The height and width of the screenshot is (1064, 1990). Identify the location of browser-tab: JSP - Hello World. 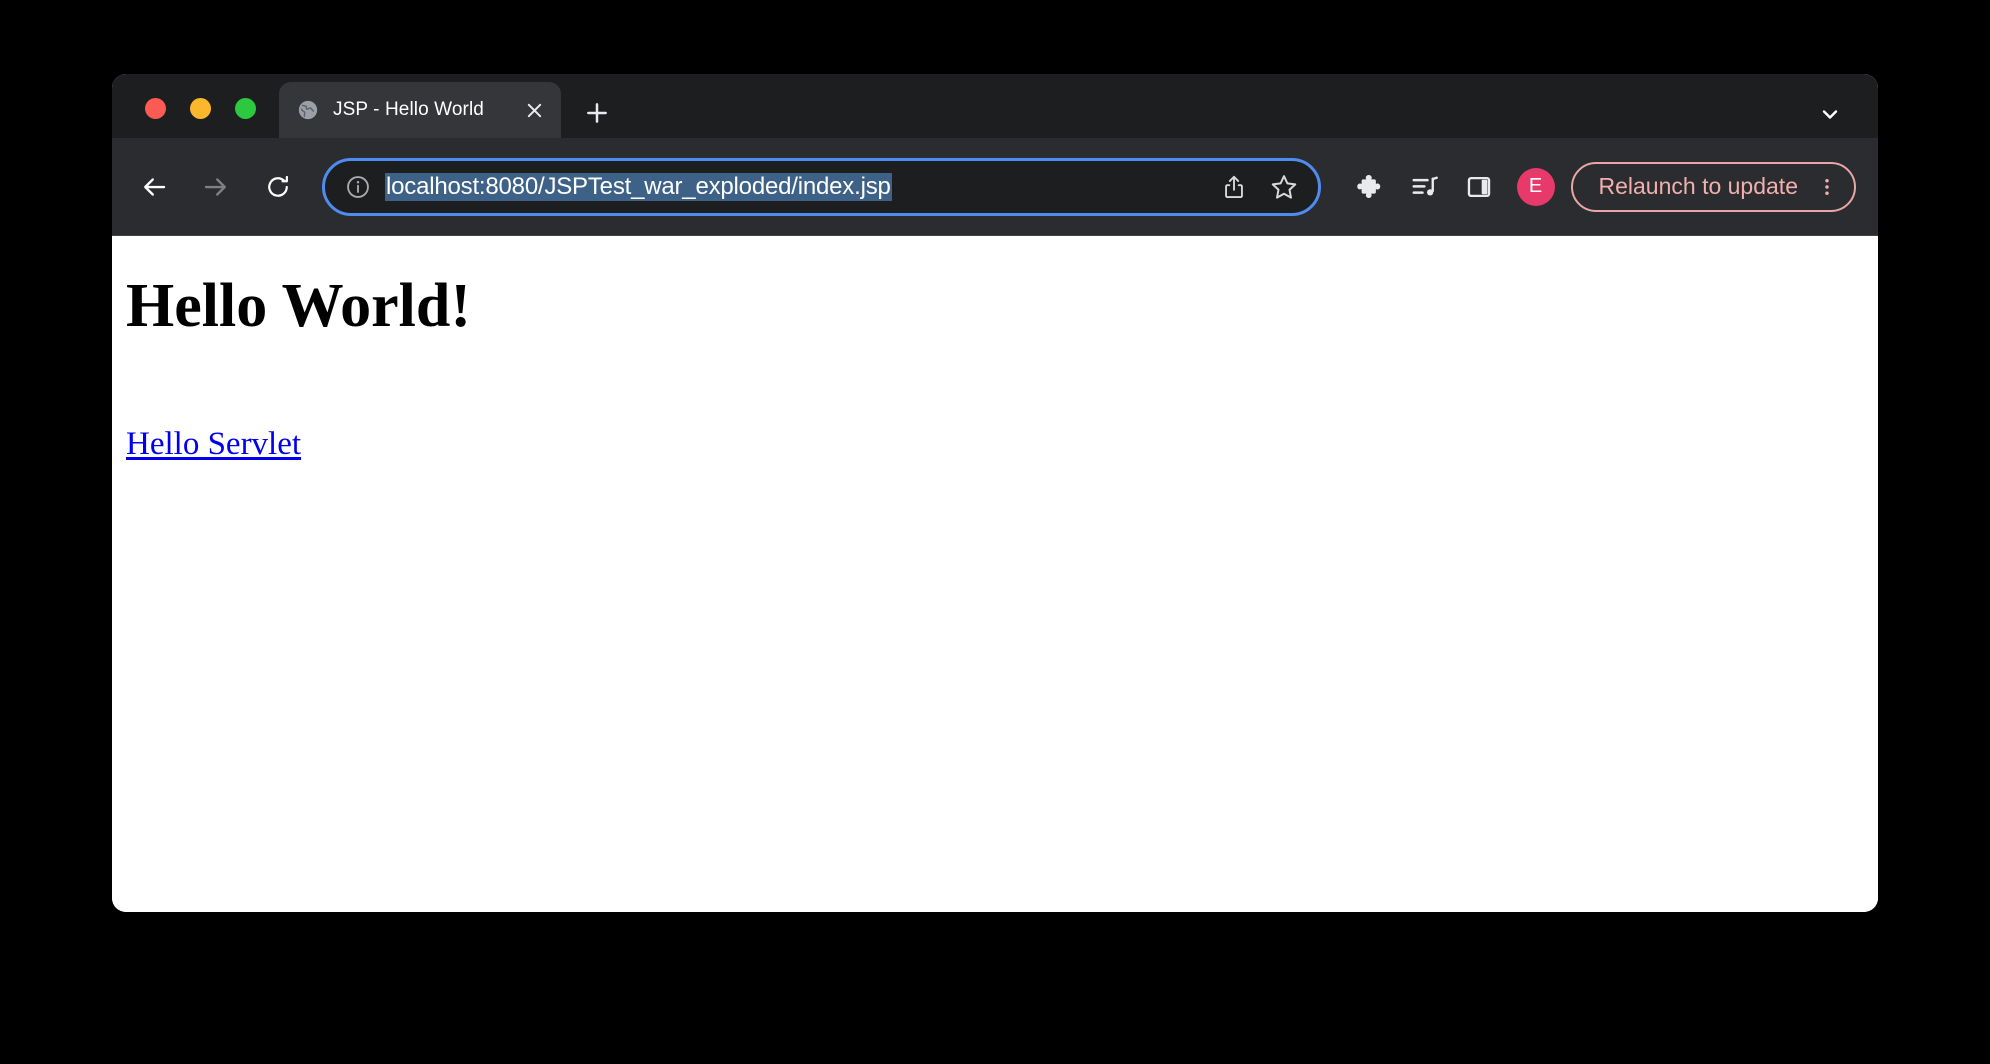
(420, 110).